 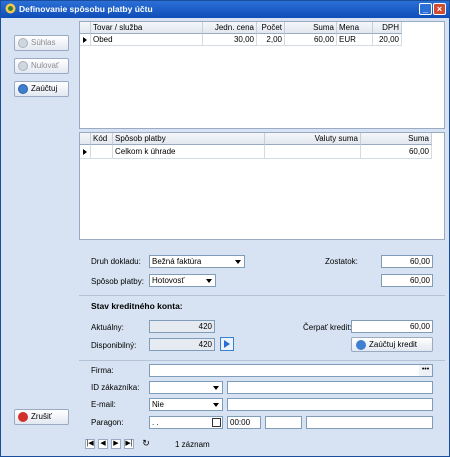 What do you see at coordinates (189, 139) in the screenshot?
I see `col-header-sposob-platby: Spôsob platby` at bounding box center [189, 139].